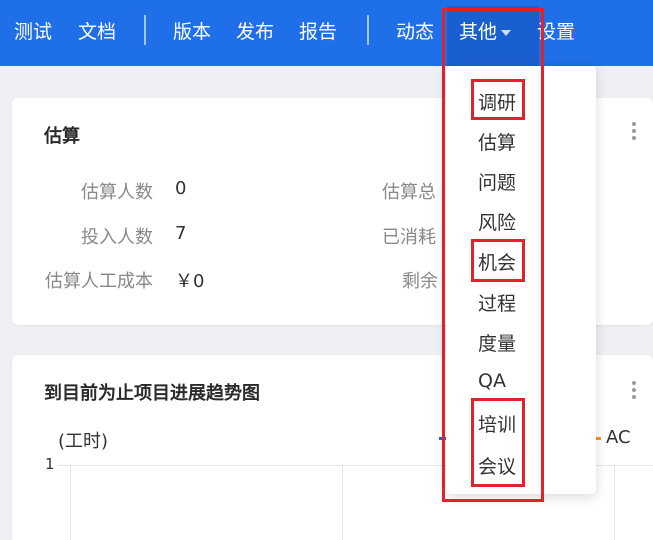 This screenshot has height=540, width=653. Describe the element at coordinates (556, 30) in the screenshot. I see `nav-item-settings: 设置` at that location.